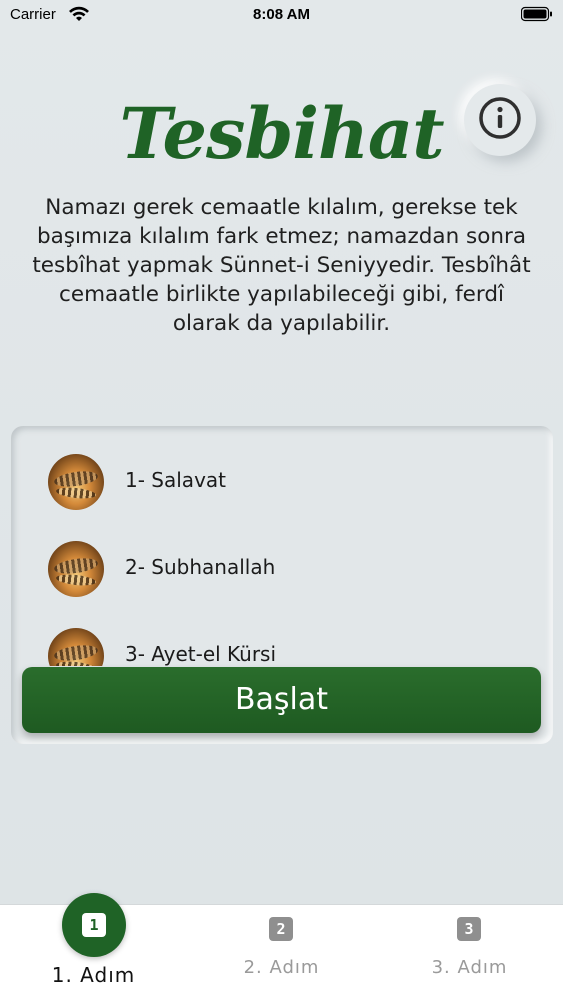  I want to click on list-item-salavat: 1- Salavat, so click(282, 484).